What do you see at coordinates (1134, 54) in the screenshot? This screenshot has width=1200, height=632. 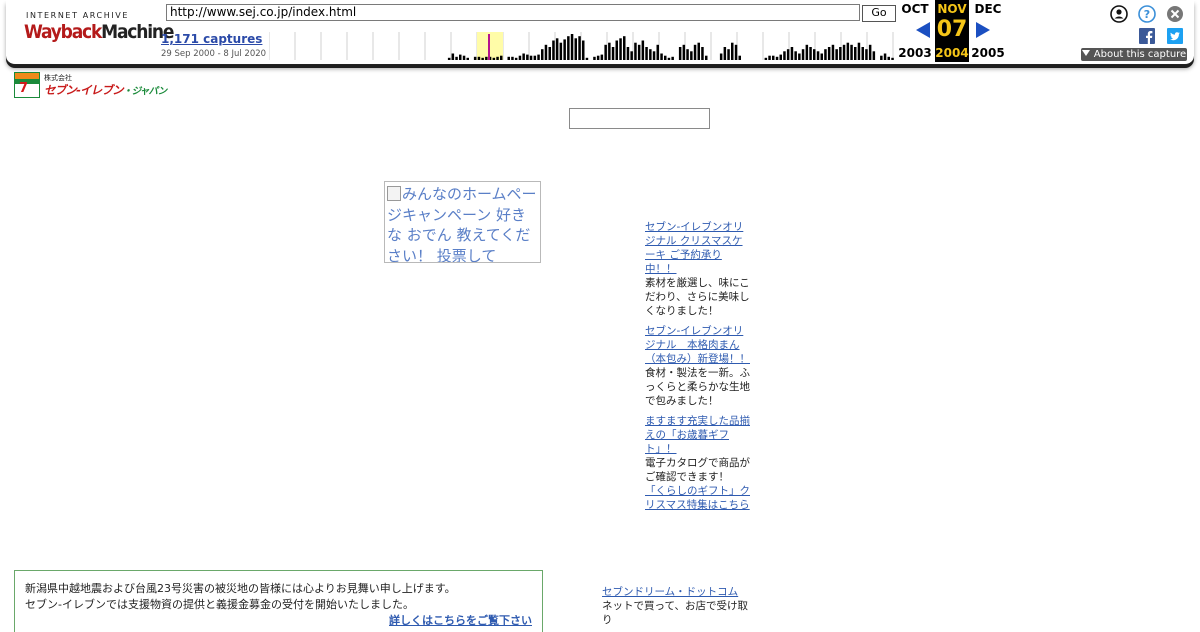 I see `about-capture-button: About this capture` at bounding box center [1134, 54].